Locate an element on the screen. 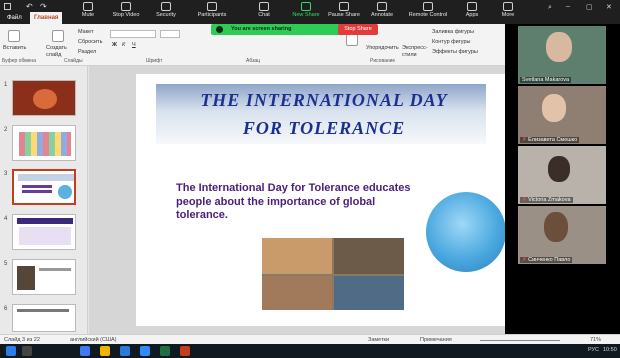  thumbnail-number: 6 is located at coordinates (6, 309).